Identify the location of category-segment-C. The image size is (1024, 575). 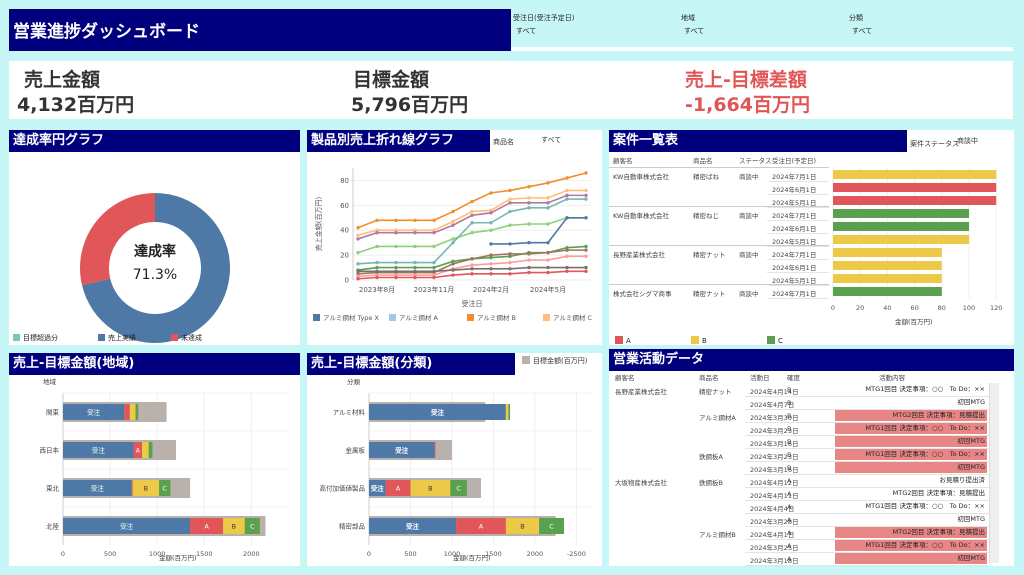
(509, 412).